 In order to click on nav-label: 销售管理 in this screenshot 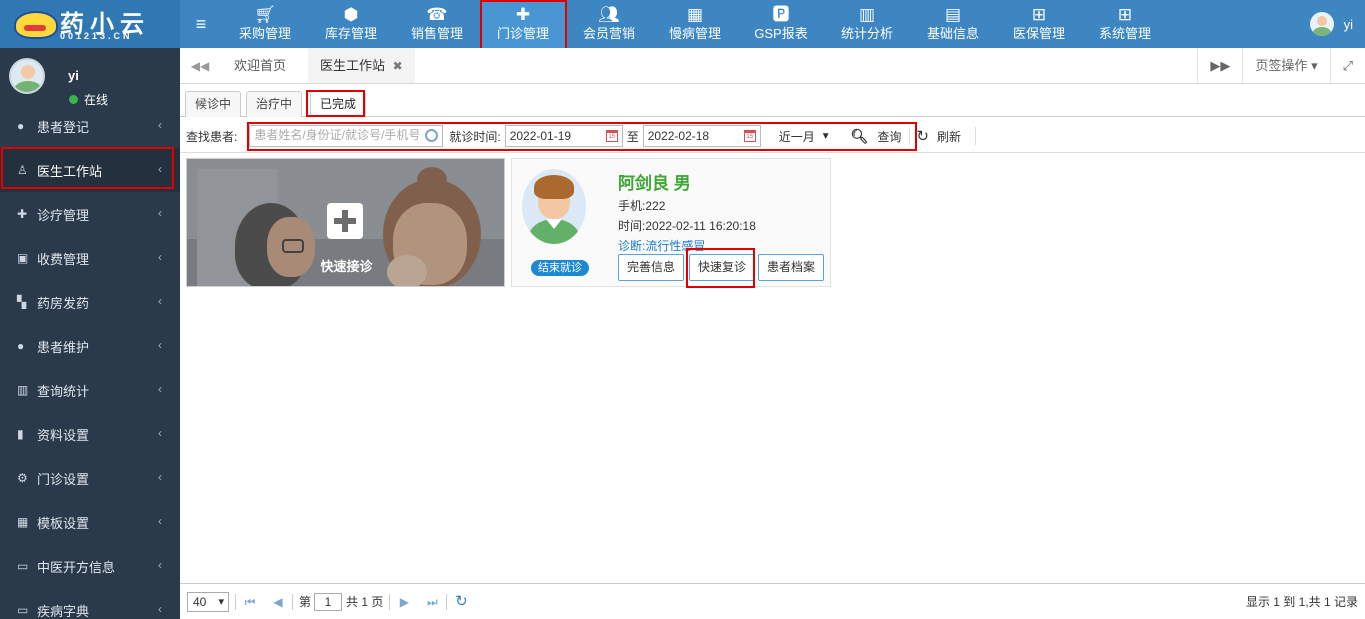, I will do `click(436, 33)`.